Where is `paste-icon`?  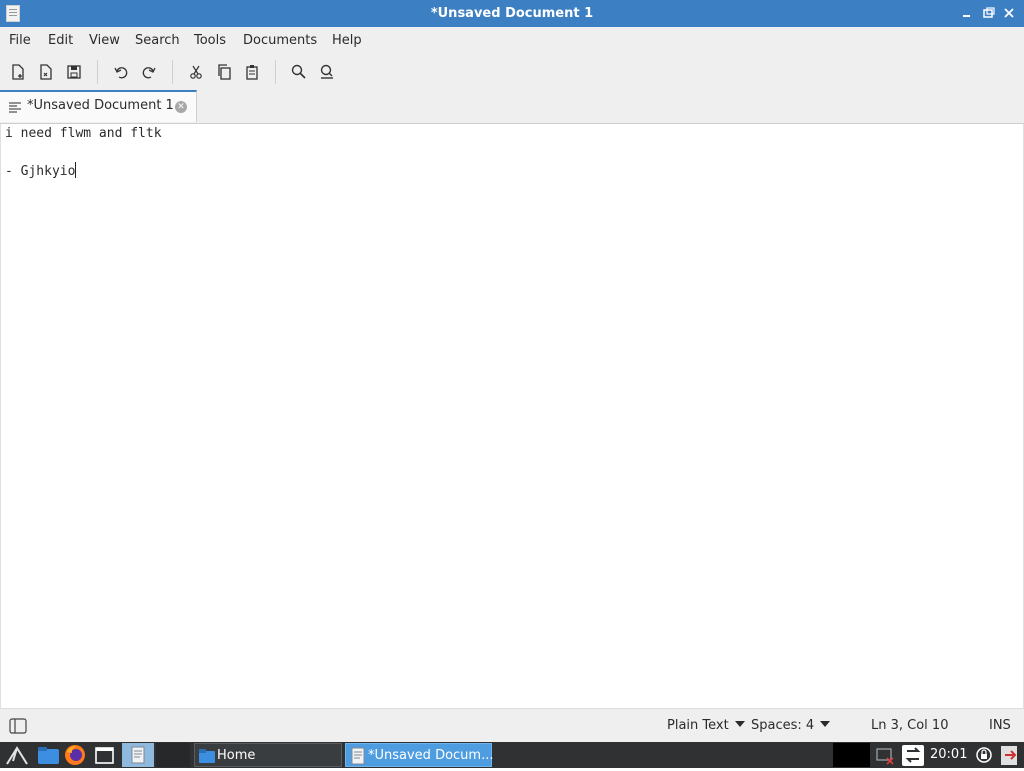 paste-icon is located at coordinates (252, 72).